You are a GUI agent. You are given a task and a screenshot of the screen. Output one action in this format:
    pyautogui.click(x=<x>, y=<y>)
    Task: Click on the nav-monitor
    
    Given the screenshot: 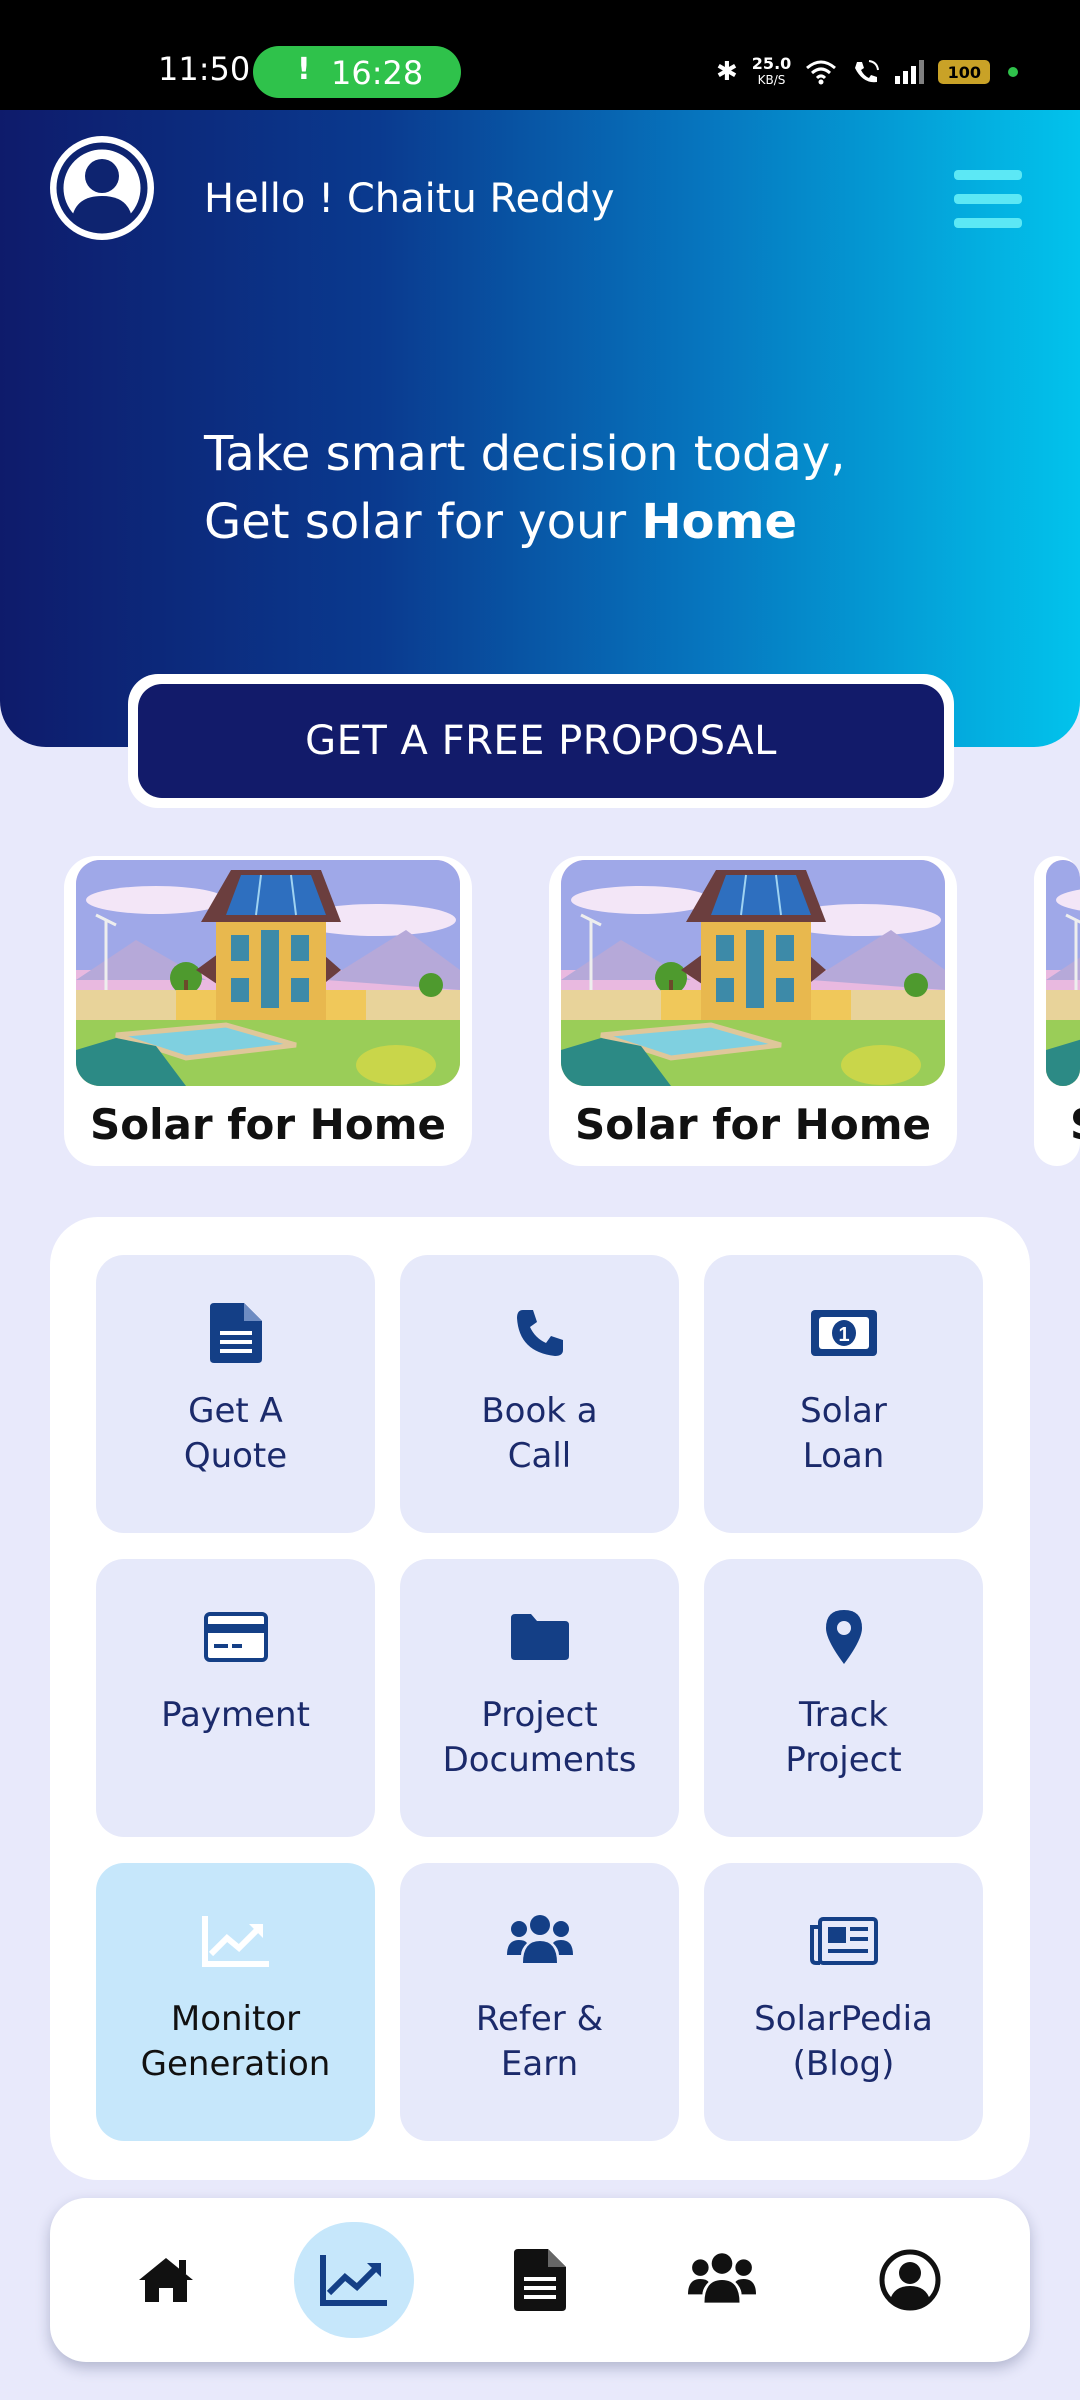 What is the action you would take?
    pyautogui.click(x=354, y=2280)
    